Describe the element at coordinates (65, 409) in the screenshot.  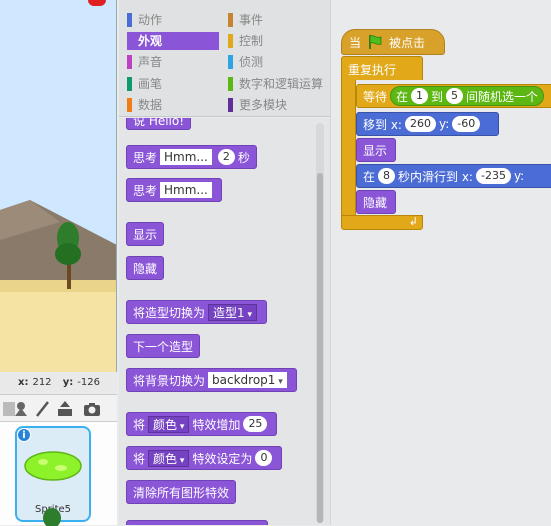
I see `upload-sprite-icon` at that location.